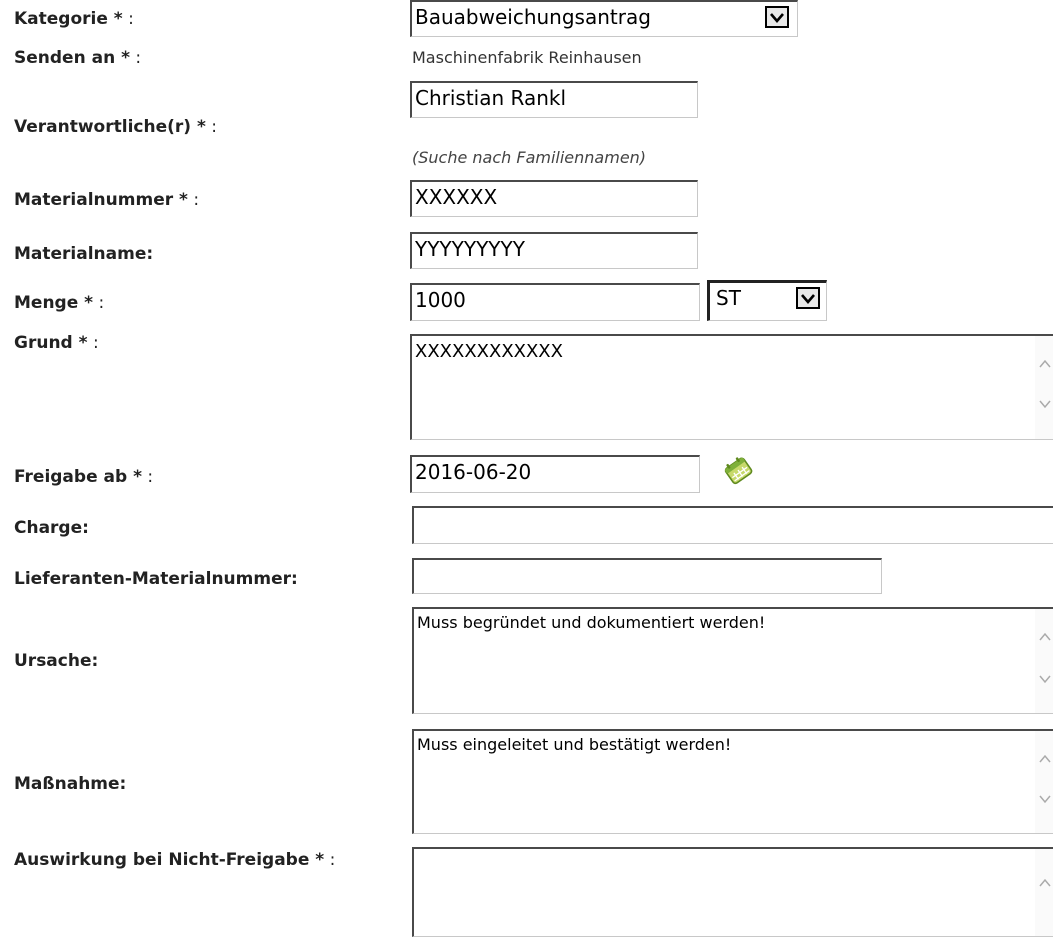 The width and height of the screenshot is (1053, 937). Describe the element at coordinates (533, 17) in the screenshot. I see `kategorie-selected-value: Bauabweichungsantrag` at that location.